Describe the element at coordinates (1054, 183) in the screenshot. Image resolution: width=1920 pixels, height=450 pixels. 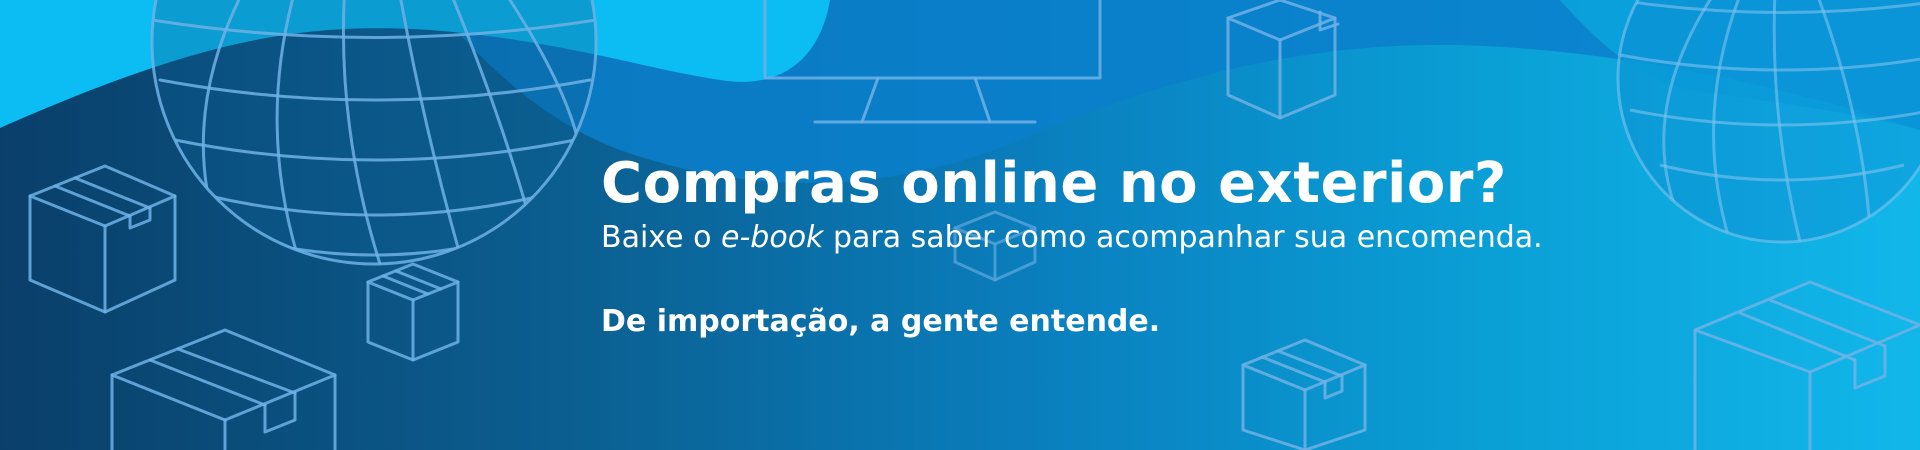
I see `headline: Compras online no exterior?` at that location.